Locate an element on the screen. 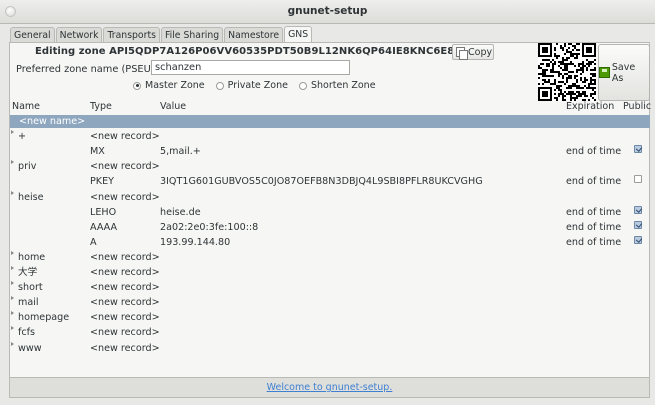 This screenshot has width=655, height=405. table-row: AAAA 2a02:2e0:3fe:100::8 end of time is located at coordinates (330, 227).